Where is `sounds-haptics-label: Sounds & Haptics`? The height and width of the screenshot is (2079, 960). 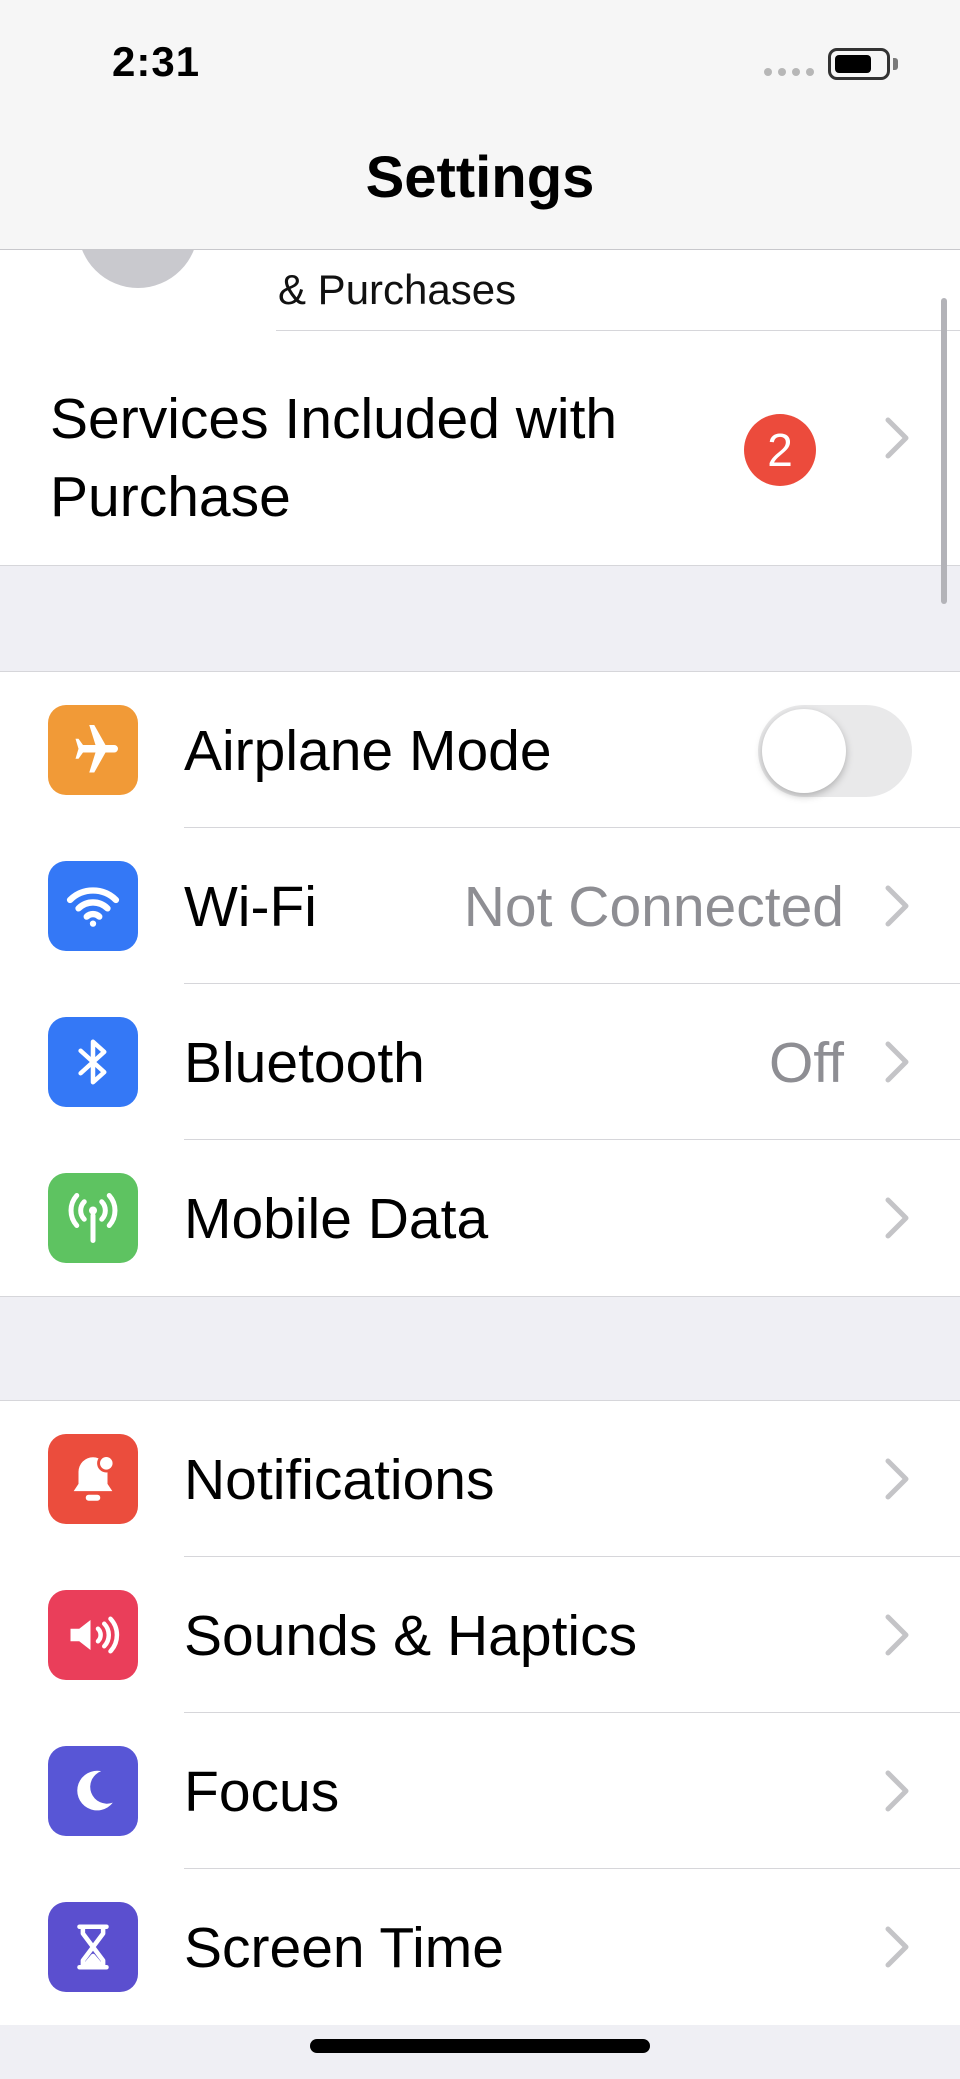
sounds-haptics-label: Sounds & Haptics is located at coordinates (411, 1636).